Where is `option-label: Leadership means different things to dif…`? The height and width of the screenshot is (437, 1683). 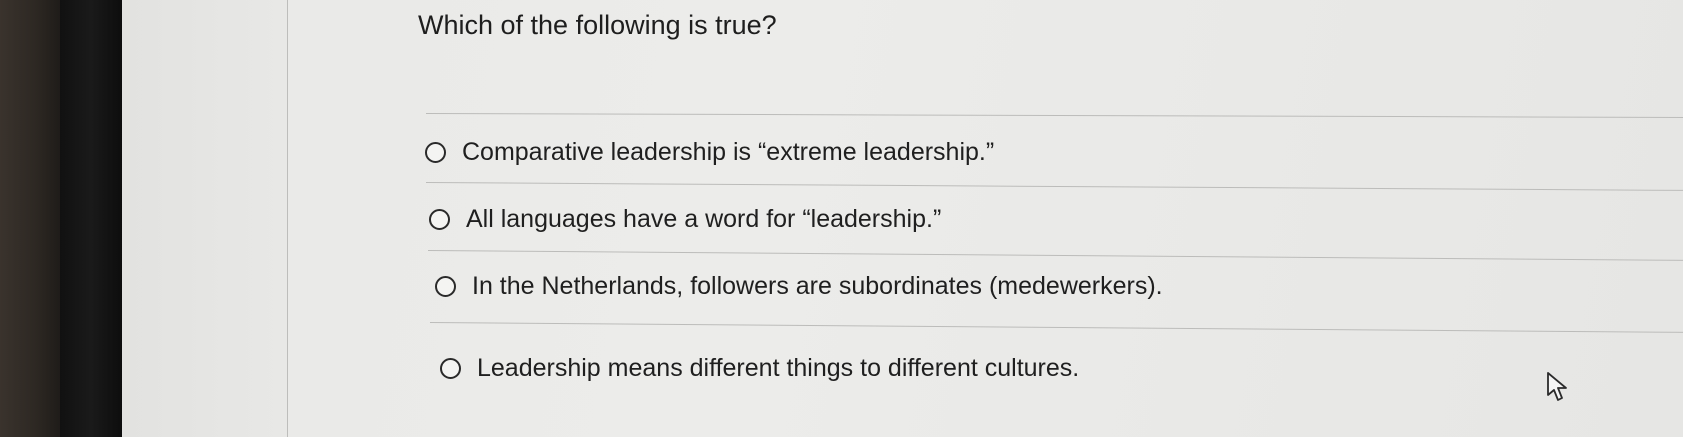 option-label: Leadership means different things to dif… is located at coordinates (778, 368).